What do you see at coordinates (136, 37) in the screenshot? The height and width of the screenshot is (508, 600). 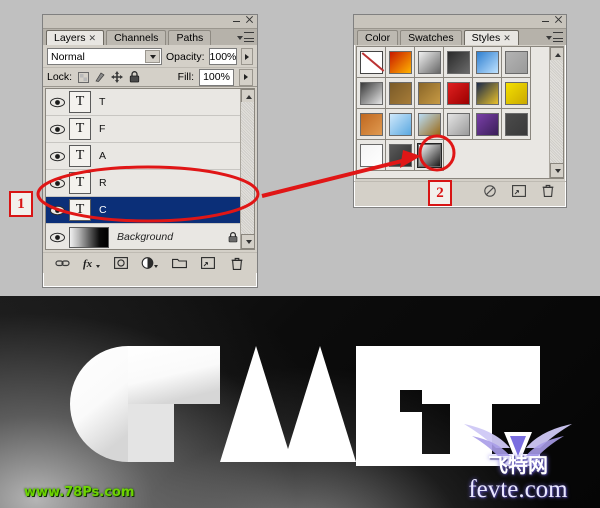 I see `tab-channels: Channels` at bounding box center [136, 37].